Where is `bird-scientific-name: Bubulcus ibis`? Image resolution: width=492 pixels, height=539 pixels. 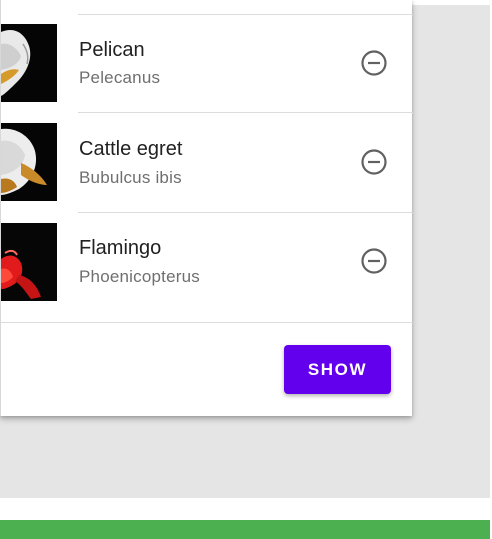
bird-scientific-name: Bubulcus ibis is located at coordinates (130, 177).